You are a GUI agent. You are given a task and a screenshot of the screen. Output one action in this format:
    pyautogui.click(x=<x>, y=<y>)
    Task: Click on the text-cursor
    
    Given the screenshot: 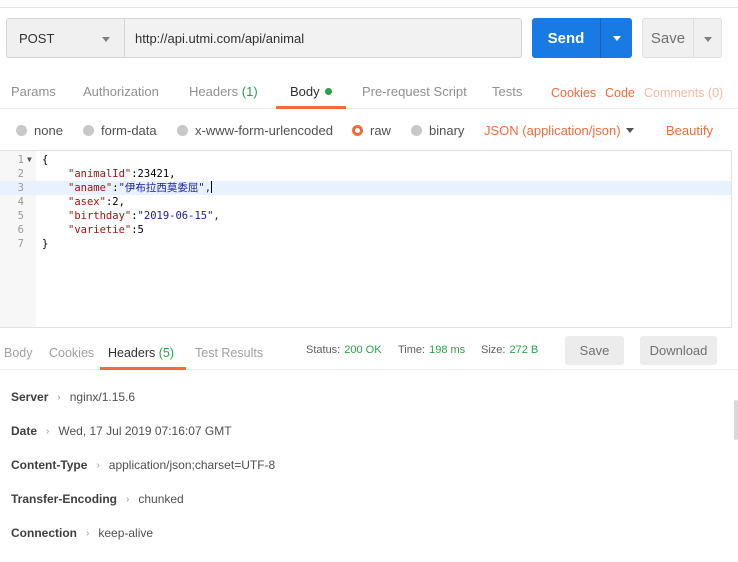 What is the action you would take?
    pyautogui.click(x=212, y=187)
    